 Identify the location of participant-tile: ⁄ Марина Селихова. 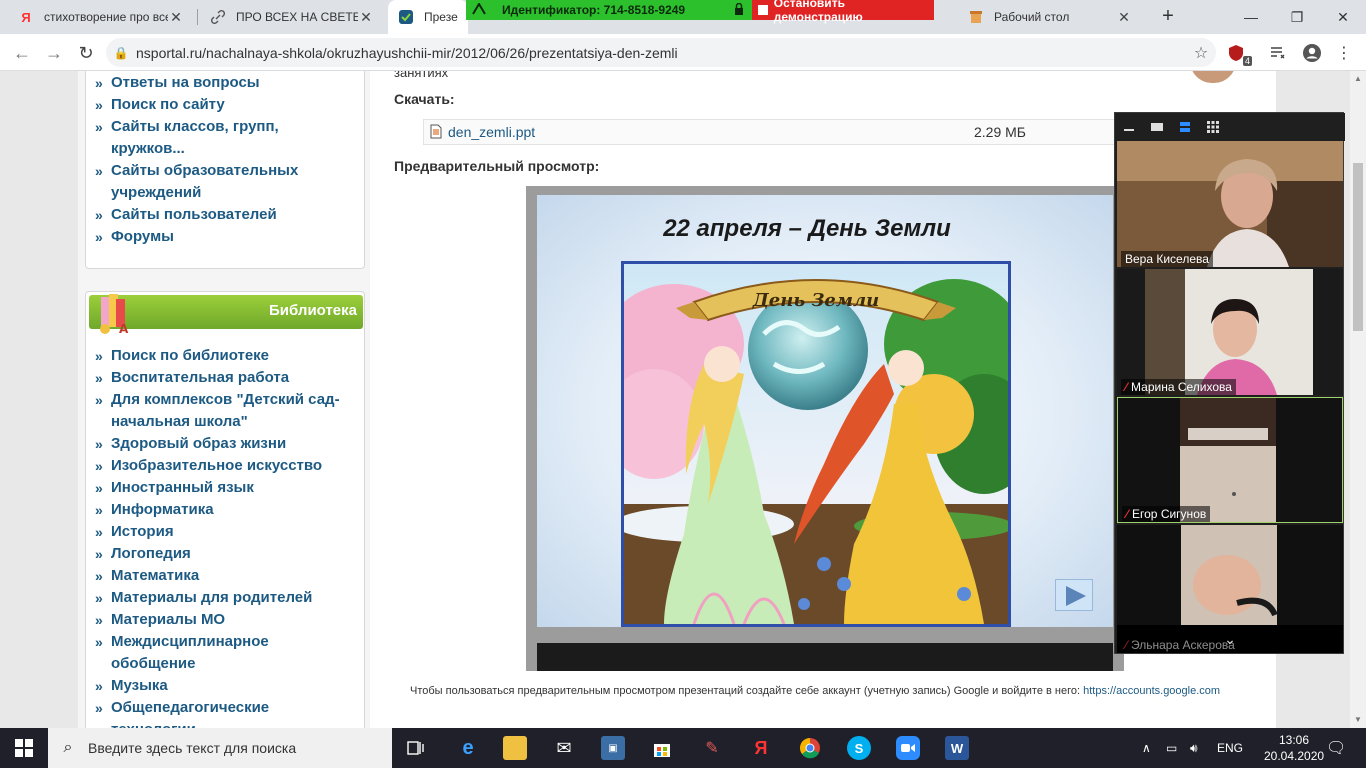
(1230, 332).